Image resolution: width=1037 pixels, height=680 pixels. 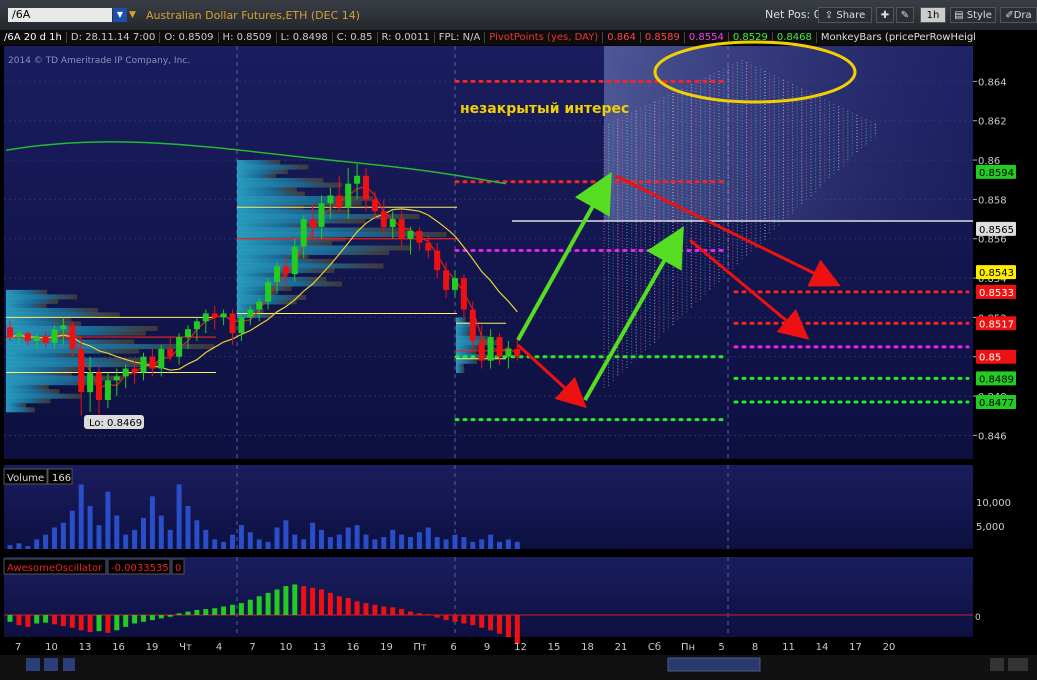 I want to click on pan-hand-icon, so click(x=69, y=664).